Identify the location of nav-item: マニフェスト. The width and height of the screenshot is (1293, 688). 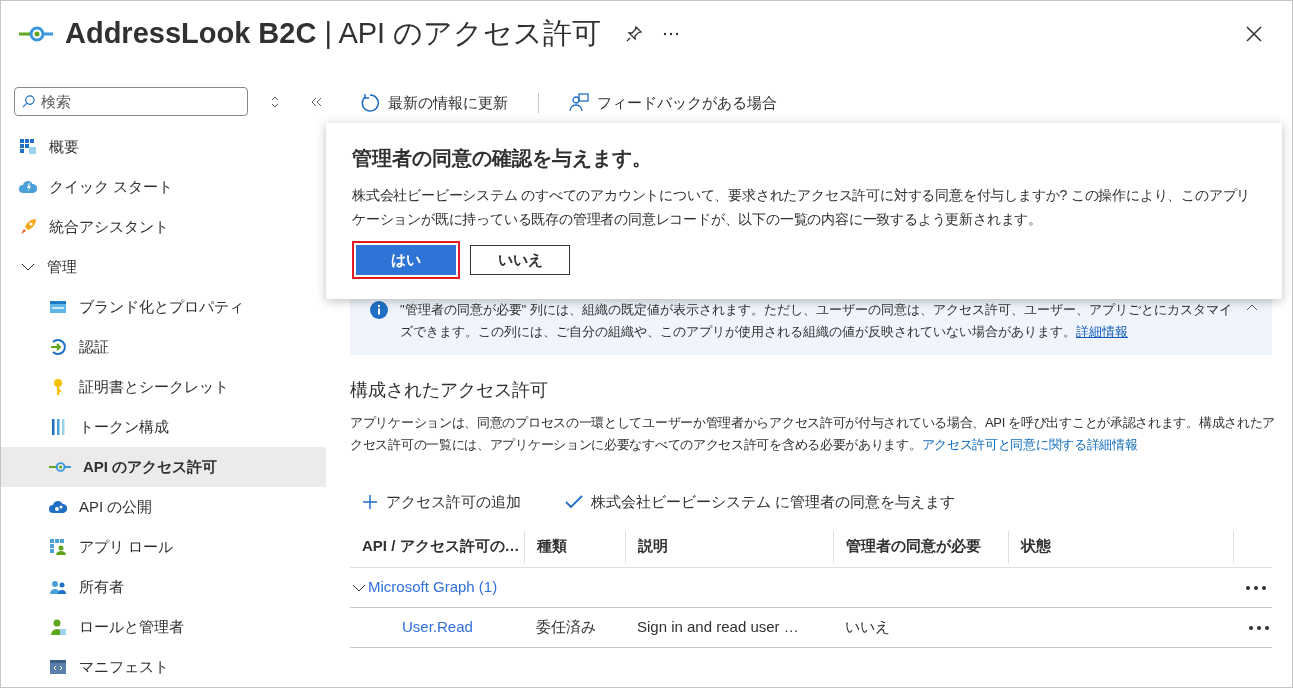
(163, 667).